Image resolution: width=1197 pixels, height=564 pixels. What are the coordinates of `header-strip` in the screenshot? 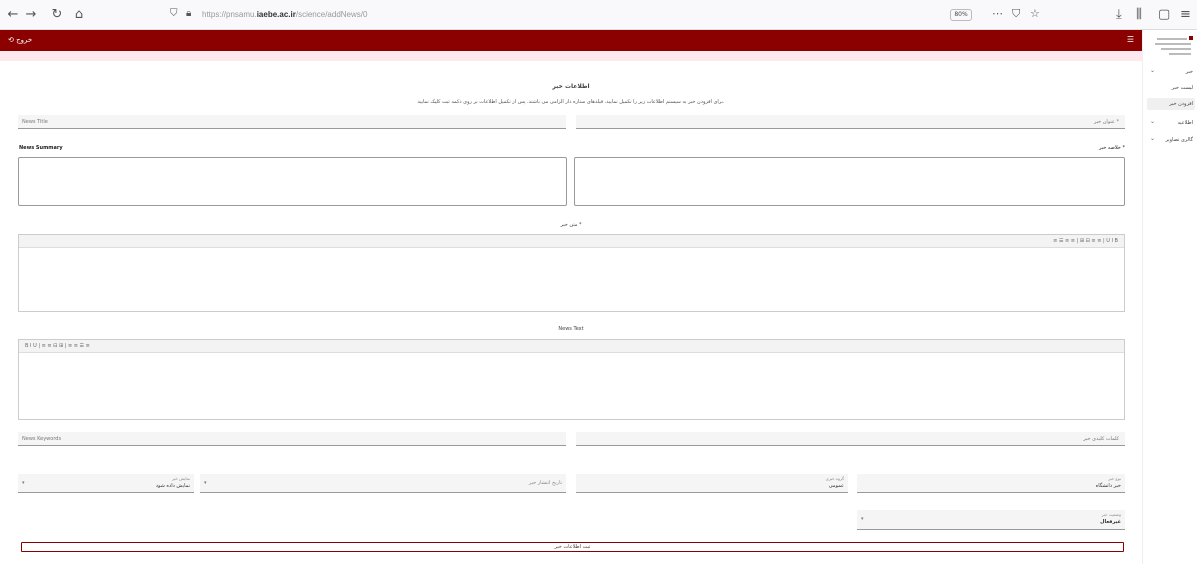 It's located at (571, 56).